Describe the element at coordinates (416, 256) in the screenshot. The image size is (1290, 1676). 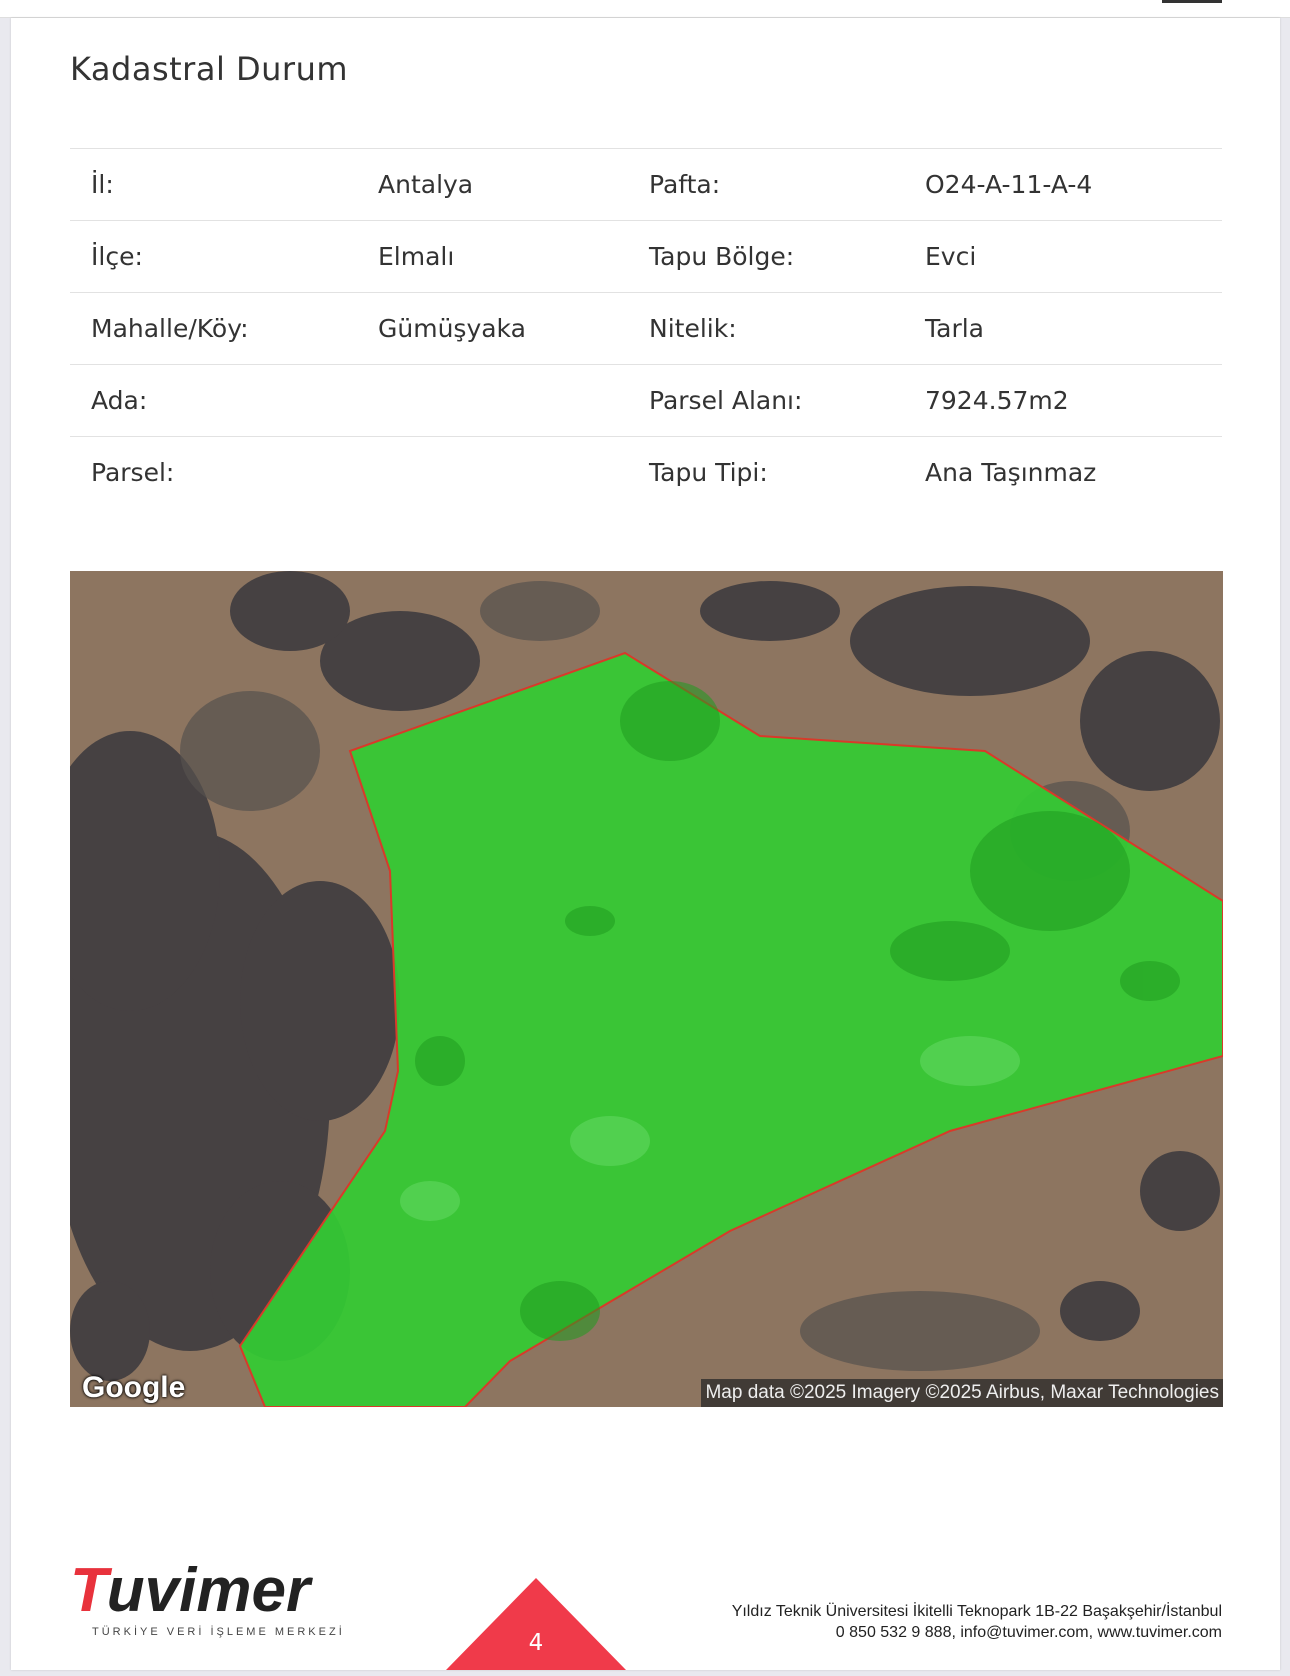
I see `field-value: Elmalı` at that location.